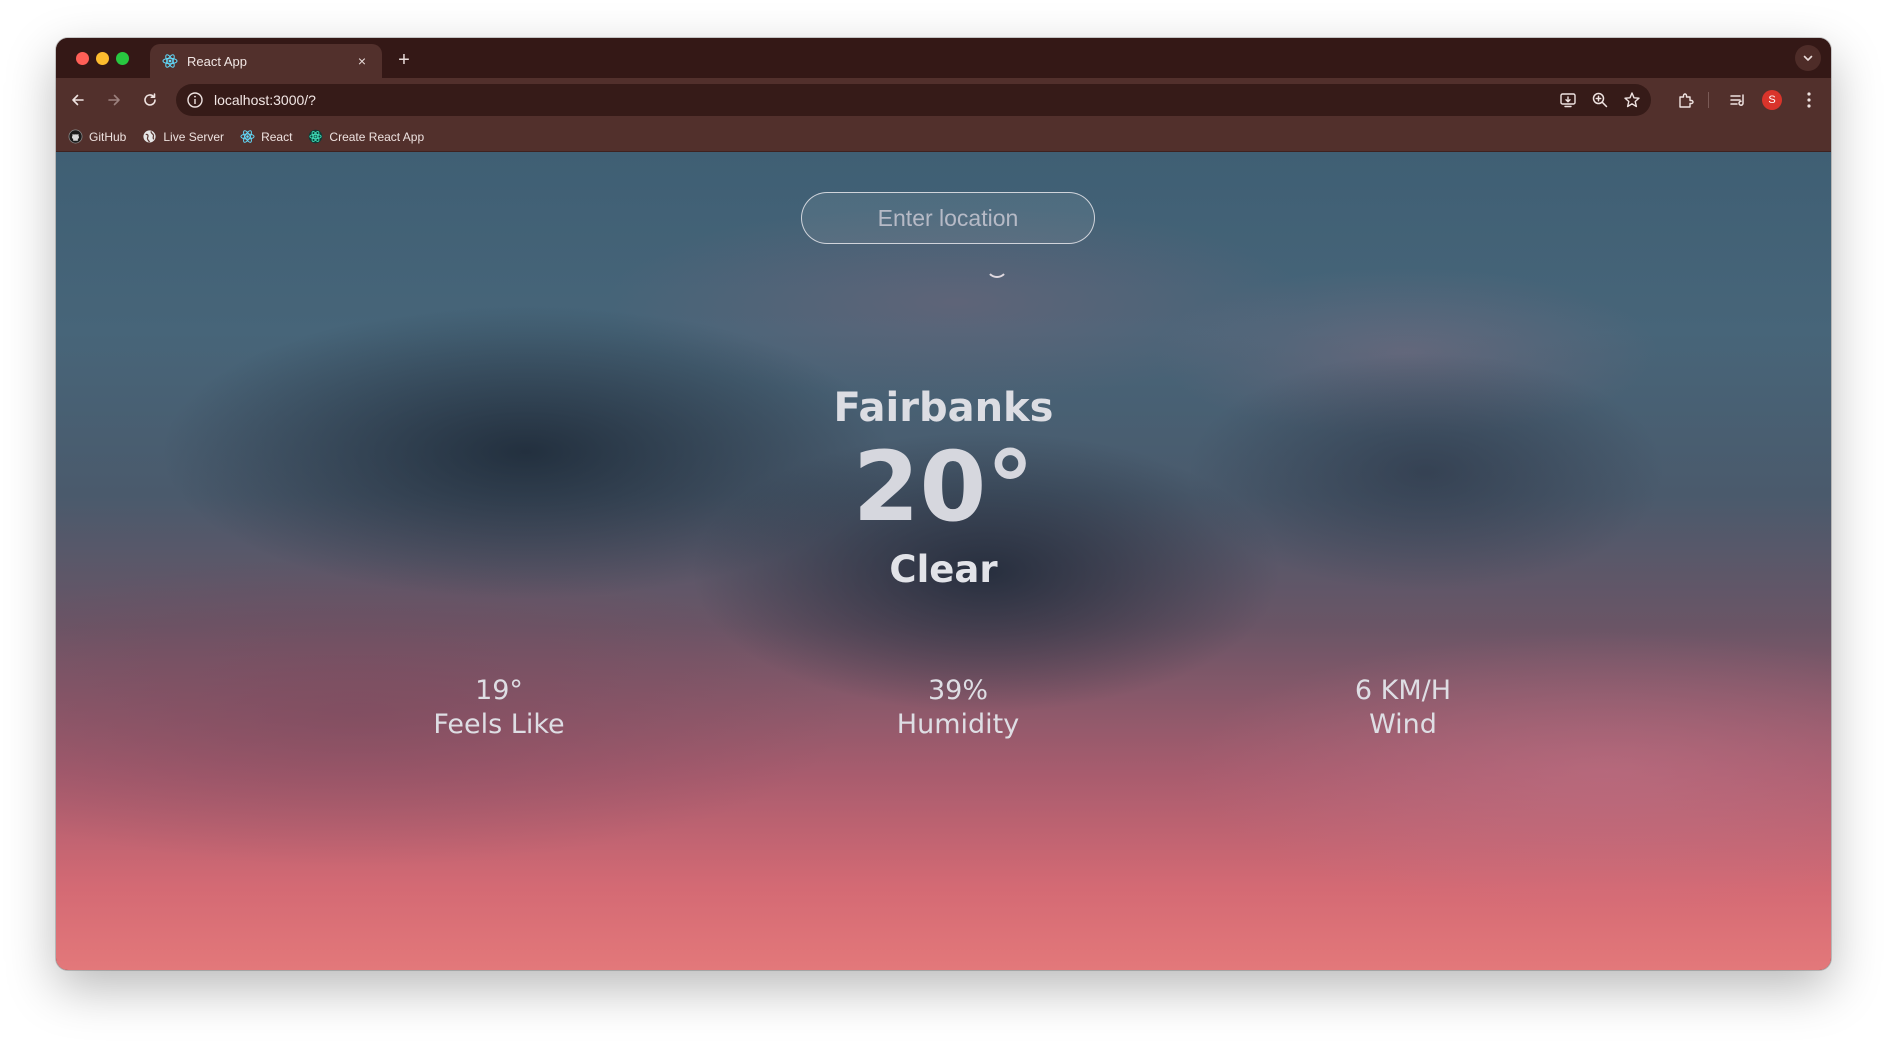 The height and width of the screenshot is (1043, 1887). I want to click on puzzle-icon, so click(1686, 100).